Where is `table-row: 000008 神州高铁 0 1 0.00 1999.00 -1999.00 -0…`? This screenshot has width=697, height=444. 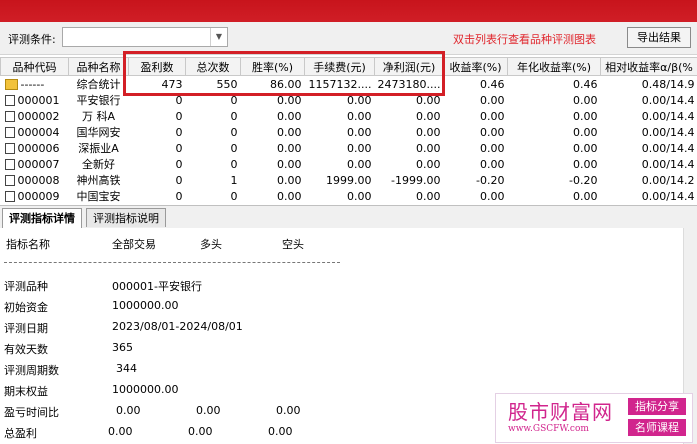 table-row: 000008 神州高铁 0 1 0.00 1999.00 -1999.00 -0… is located at coordinates (349, 180).